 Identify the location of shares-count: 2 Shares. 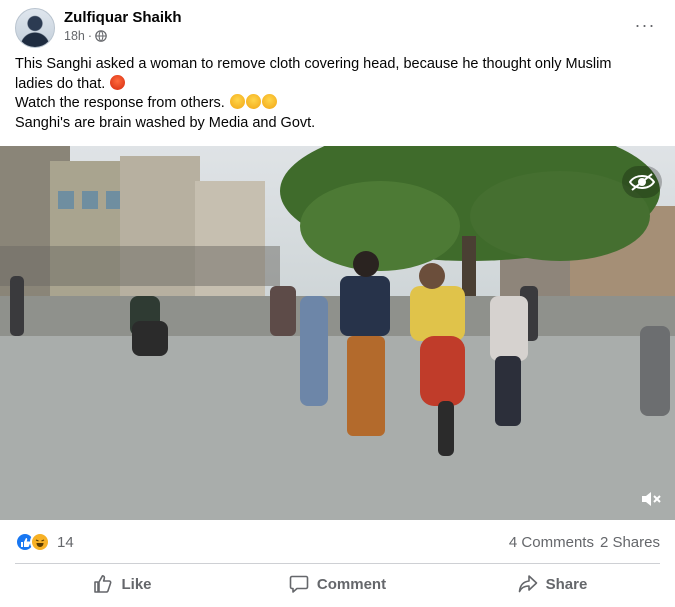
(630, 542).